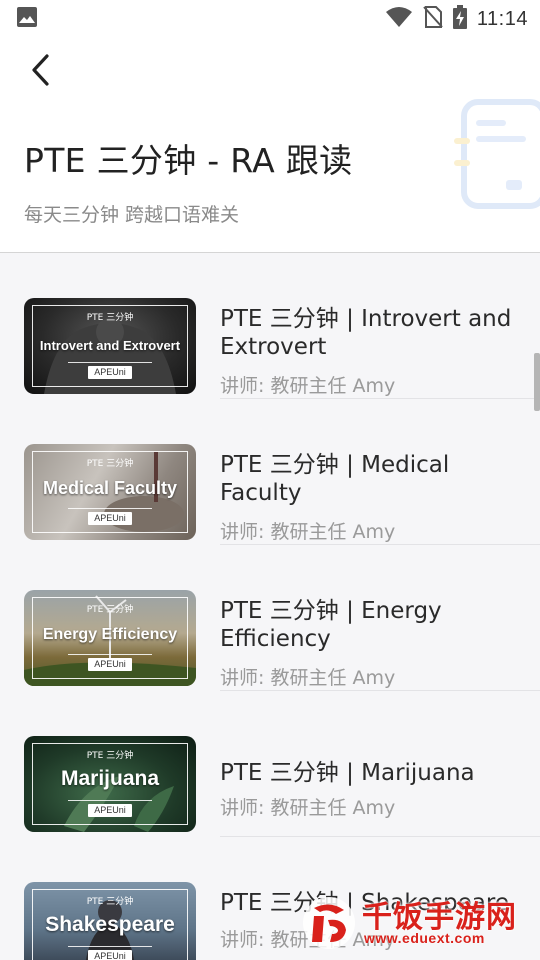 This screenshot has width=540, height=960. Describe the element at coordinates (110, 778) in the screenshot. I see `thumbnail-title: Marijuana` at that location.